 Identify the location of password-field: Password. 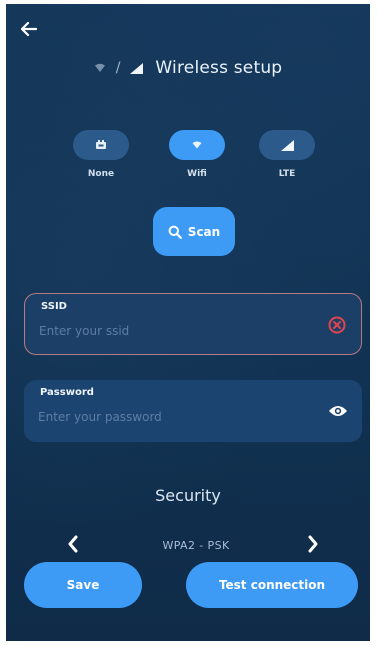
(193, 411).